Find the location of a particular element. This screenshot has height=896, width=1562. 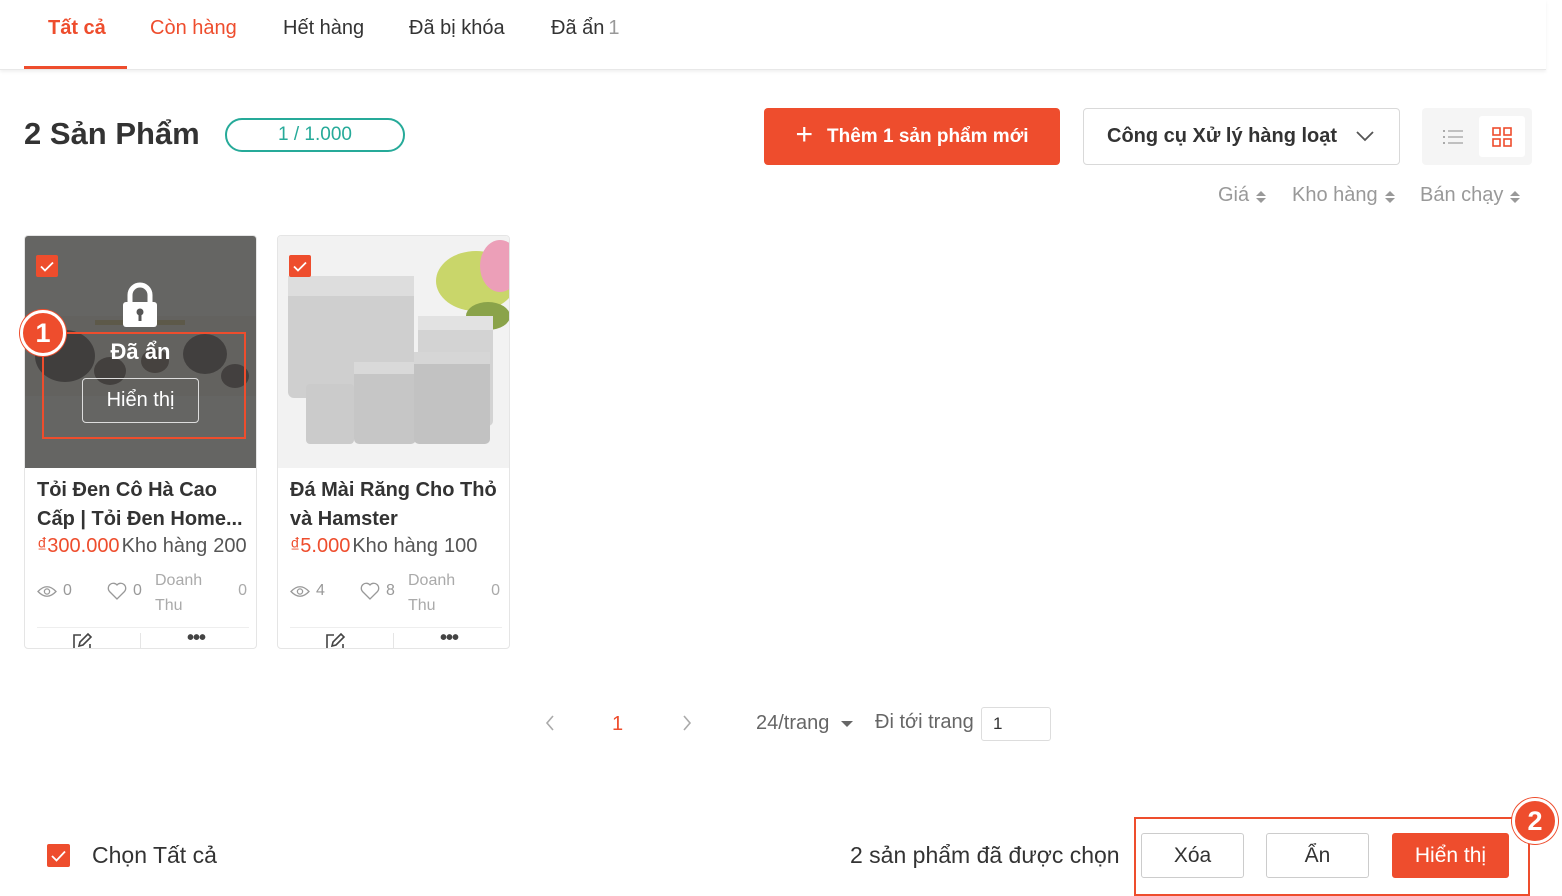

lock-icon is located at coordinates (140, 304).